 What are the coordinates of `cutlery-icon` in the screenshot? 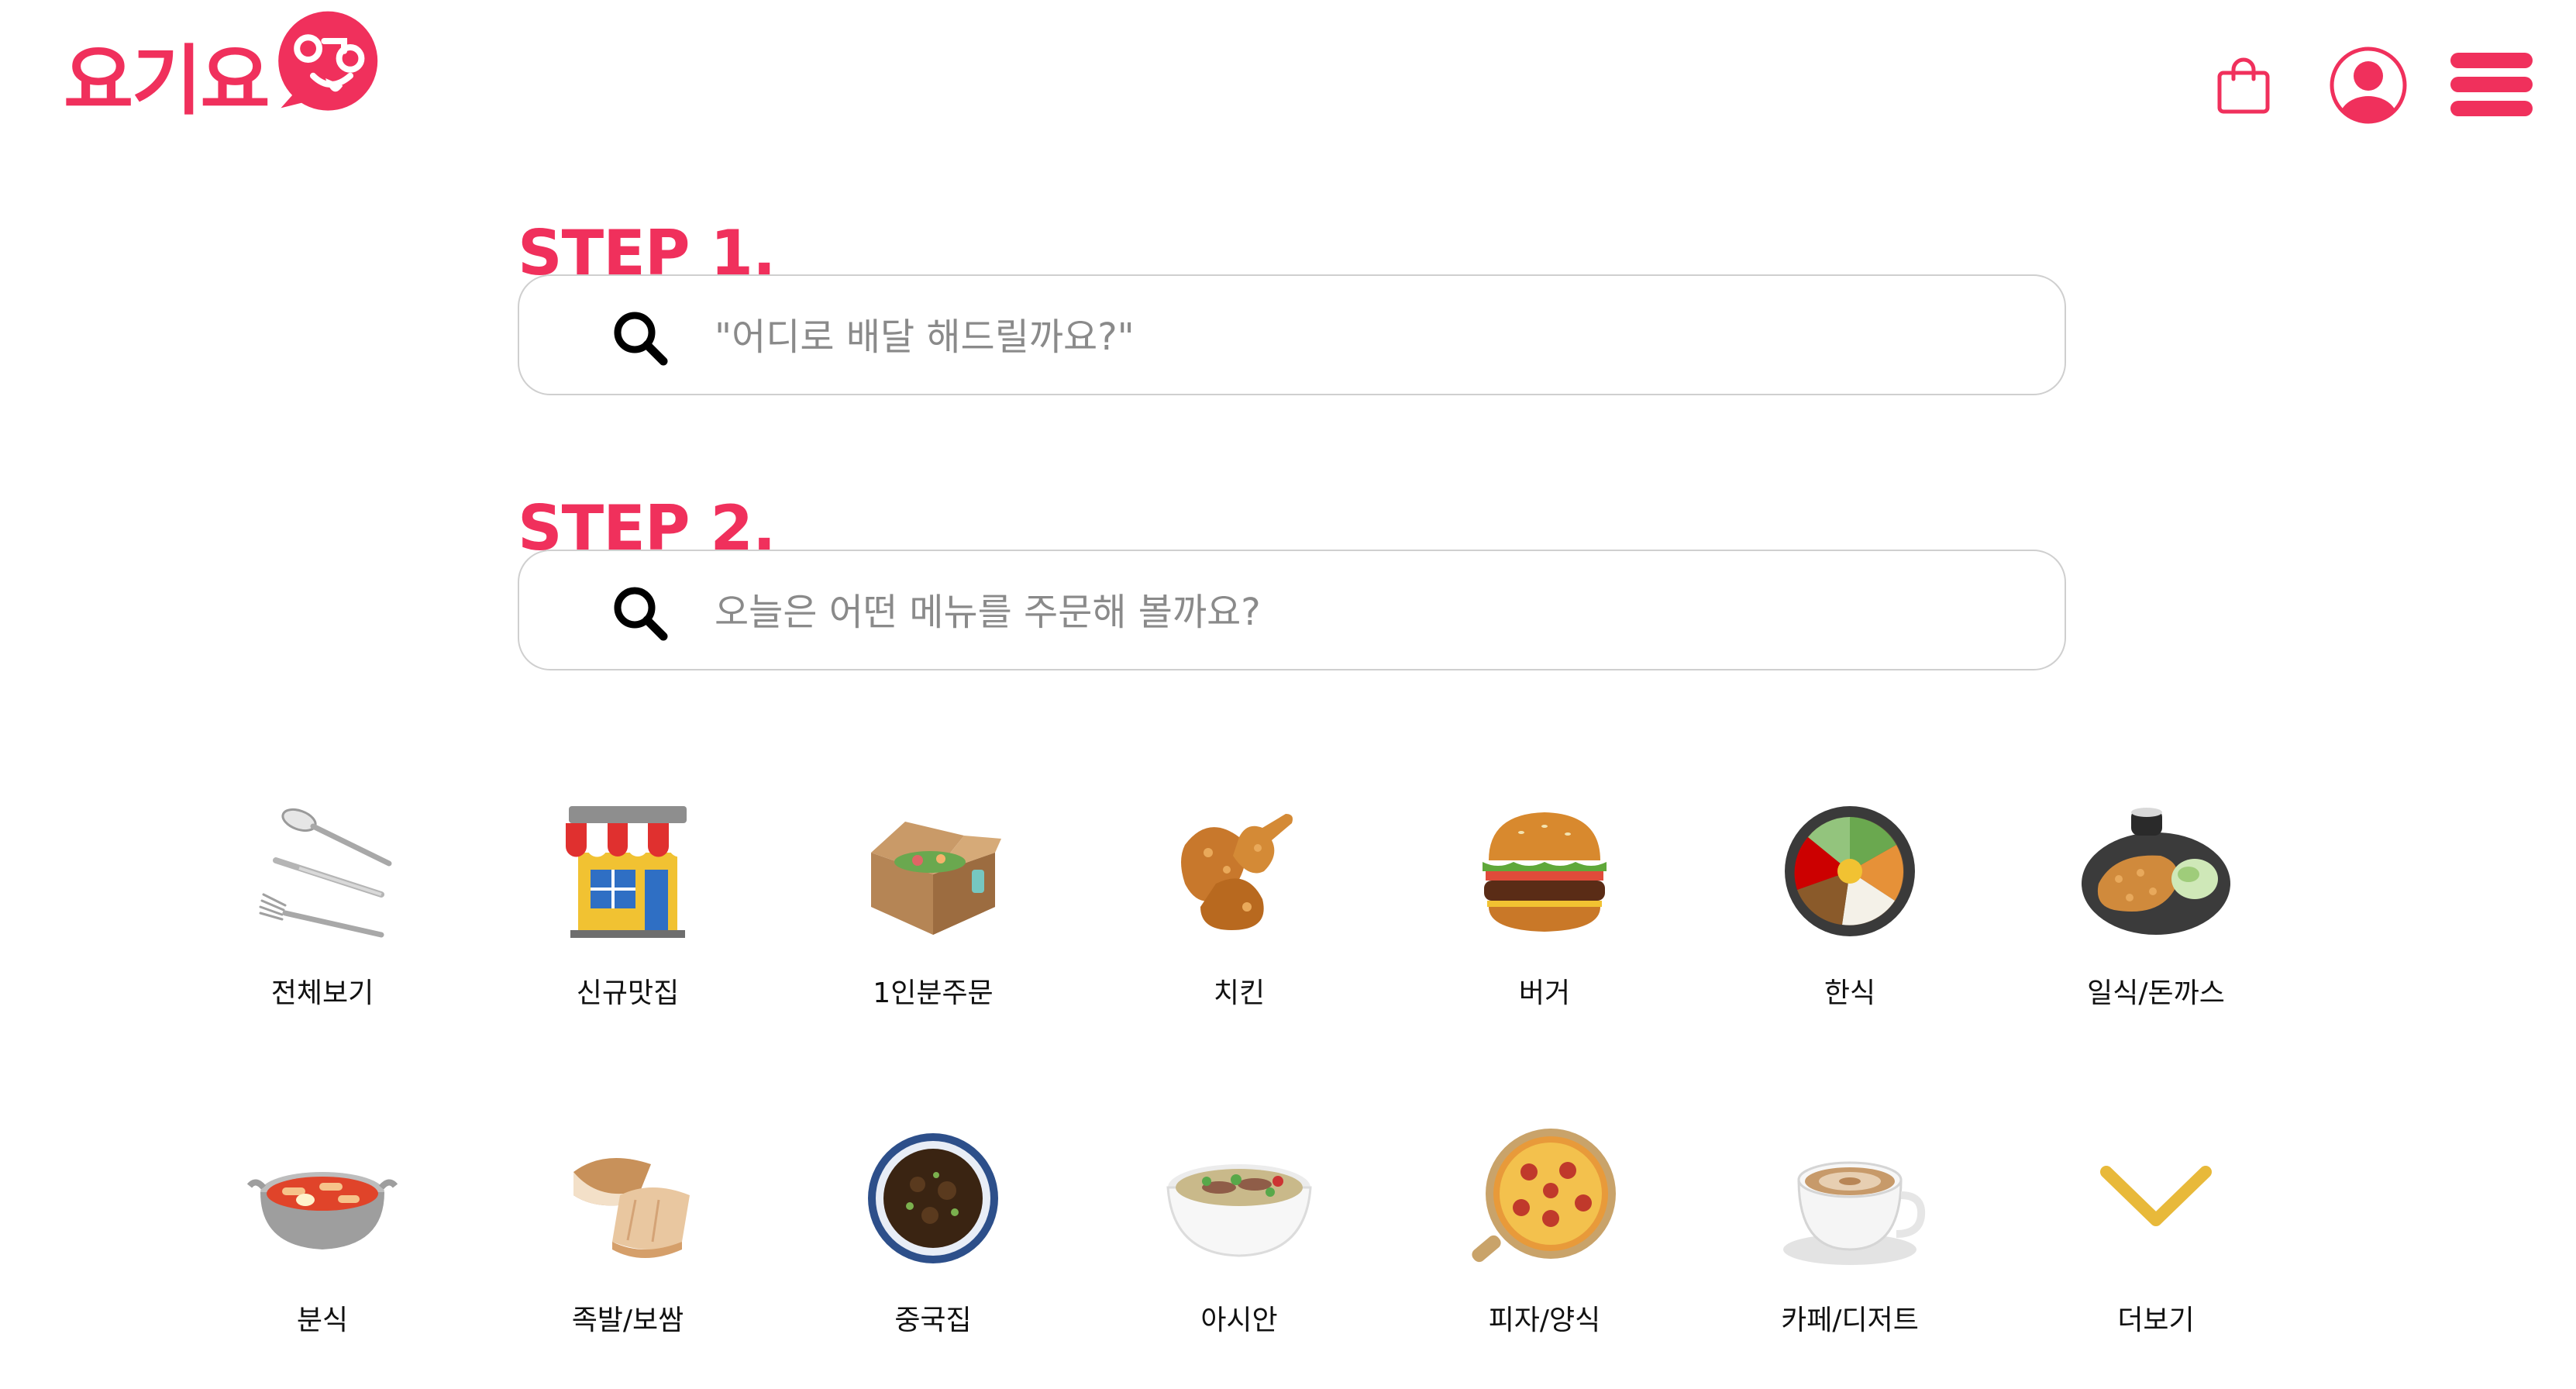 It's located at (325, 873).